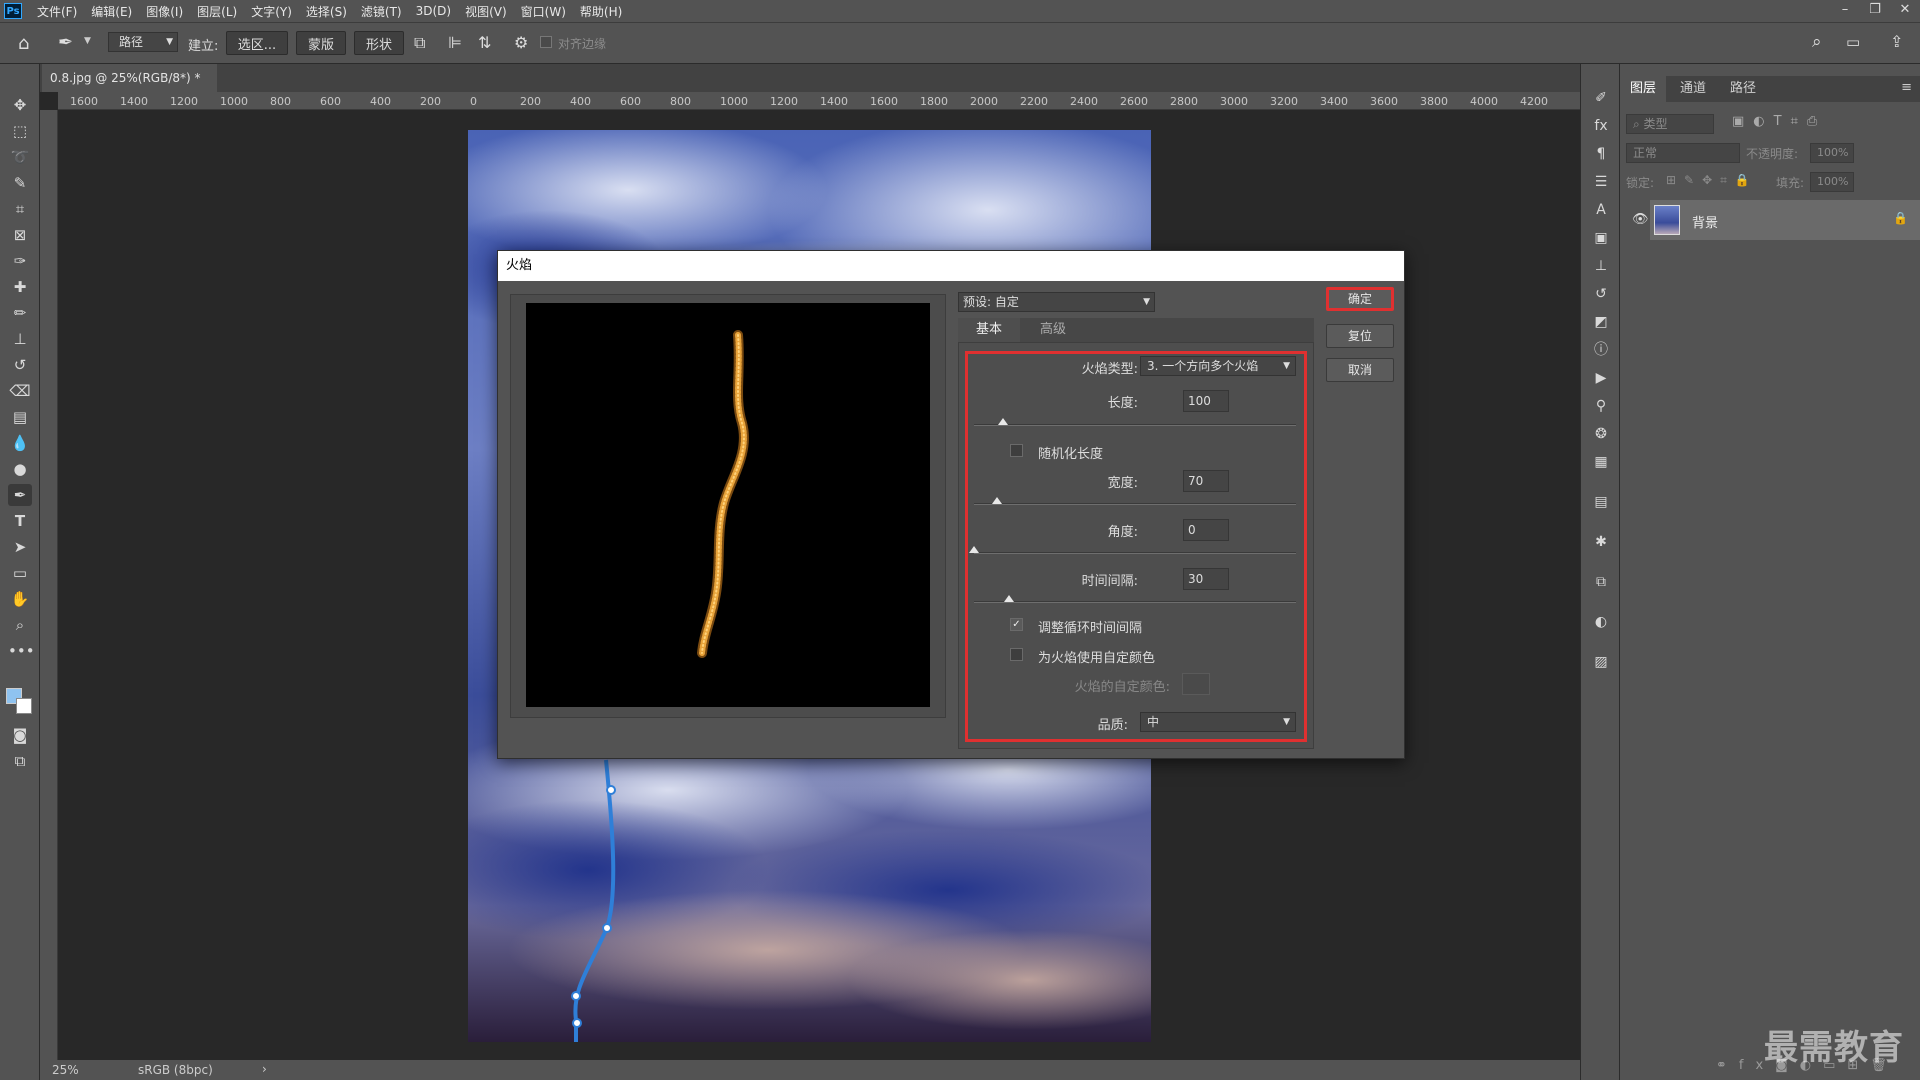  Describe the element at coordinates (1135, 602) in the screenshot. I see `interval-slider` at that location.